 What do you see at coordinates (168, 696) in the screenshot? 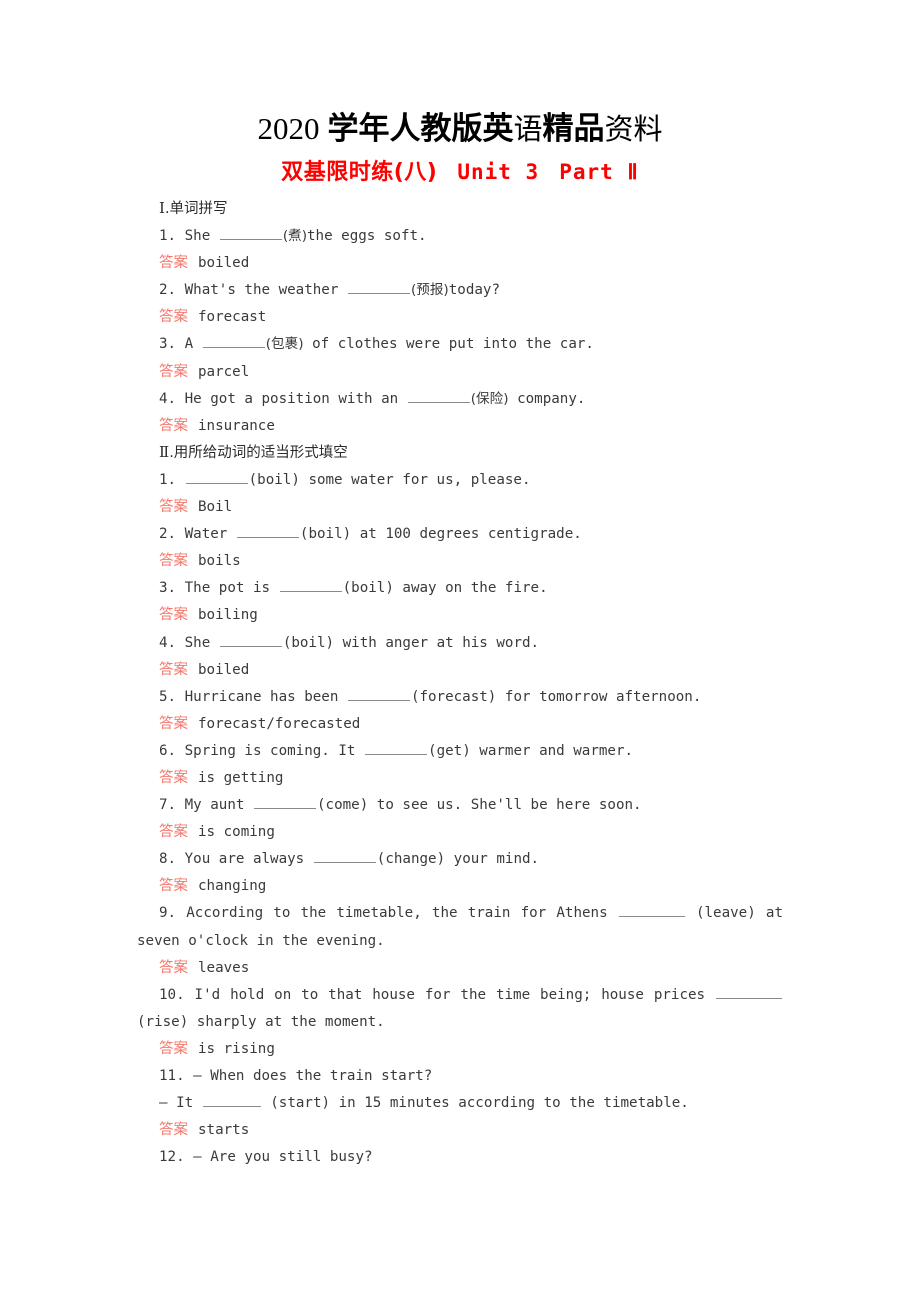
I see `item-number: 5.` at bounding box center [168, 696].